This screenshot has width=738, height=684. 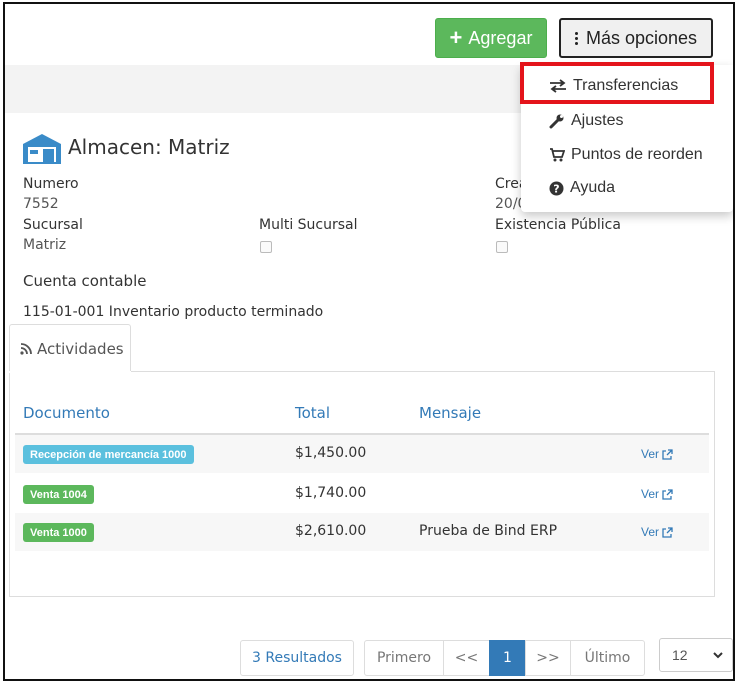 What do you see at coordinates (450, 413) in the screenshot?
I see `column-header-mensaje: Mensaje` at bounding box center [450, 413].